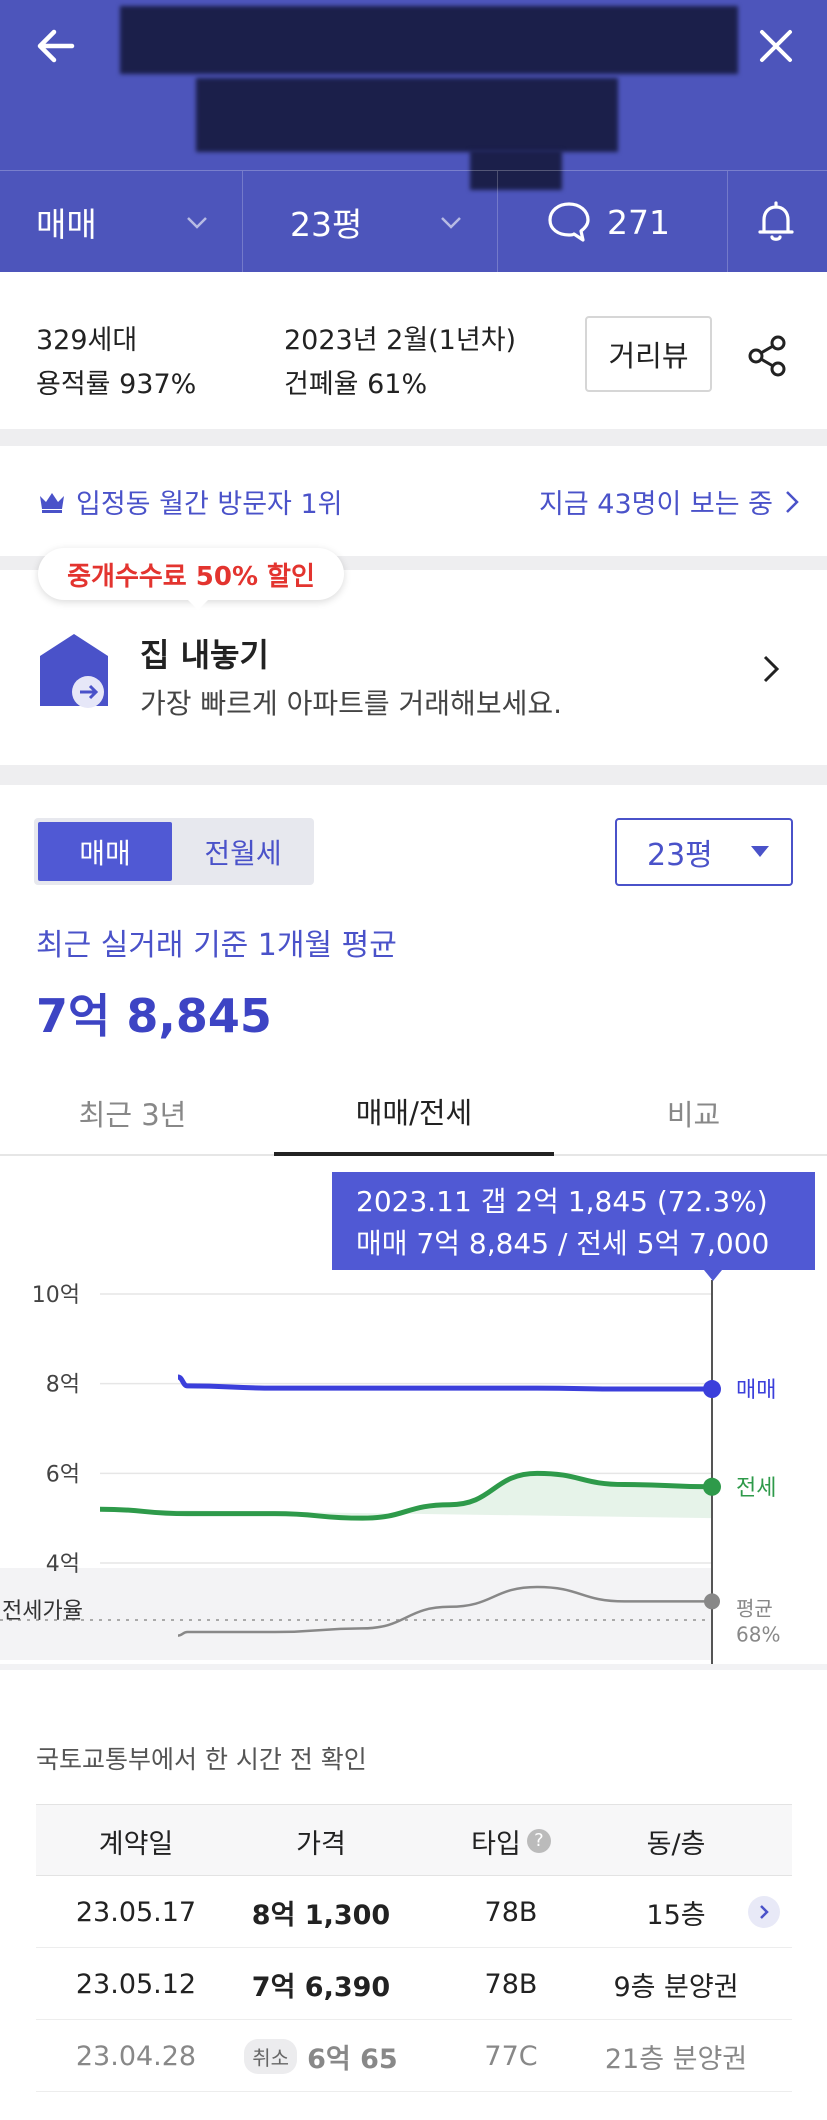 The width and height of the screenshot is (827, 2120). Describe the element at coordinates (693, 1113) in the screenshot. I see `tab-compare: 비교` at that location.